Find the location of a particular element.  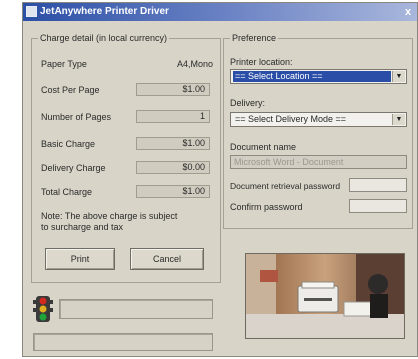

basic-charge-label: Basic Charge is located at coordinates (68, 144).